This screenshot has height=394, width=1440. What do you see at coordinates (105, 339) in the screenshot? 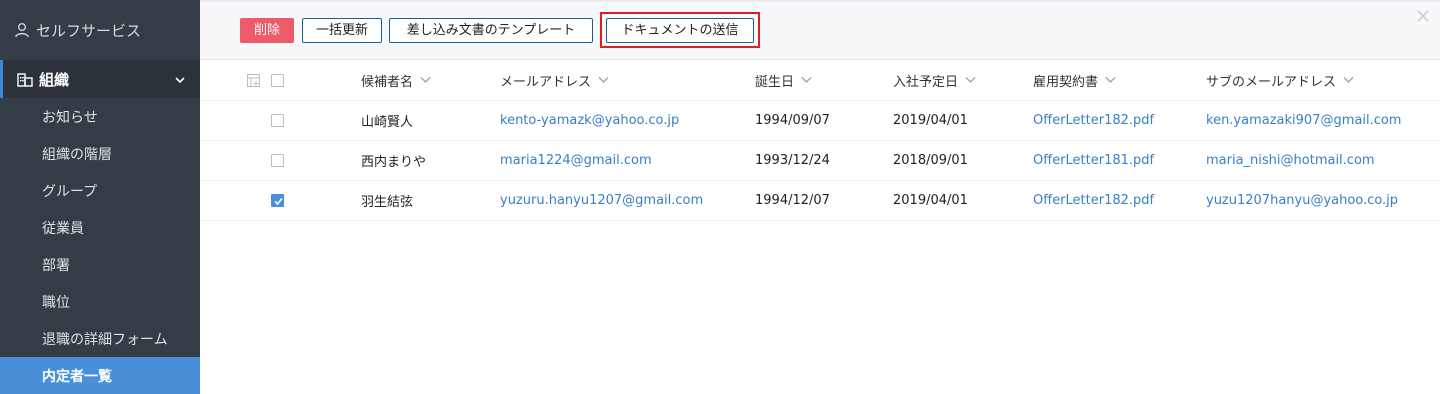
I see `sidebar-item-label: 退職の詳細フォーム` at bounding box center [105, 339].